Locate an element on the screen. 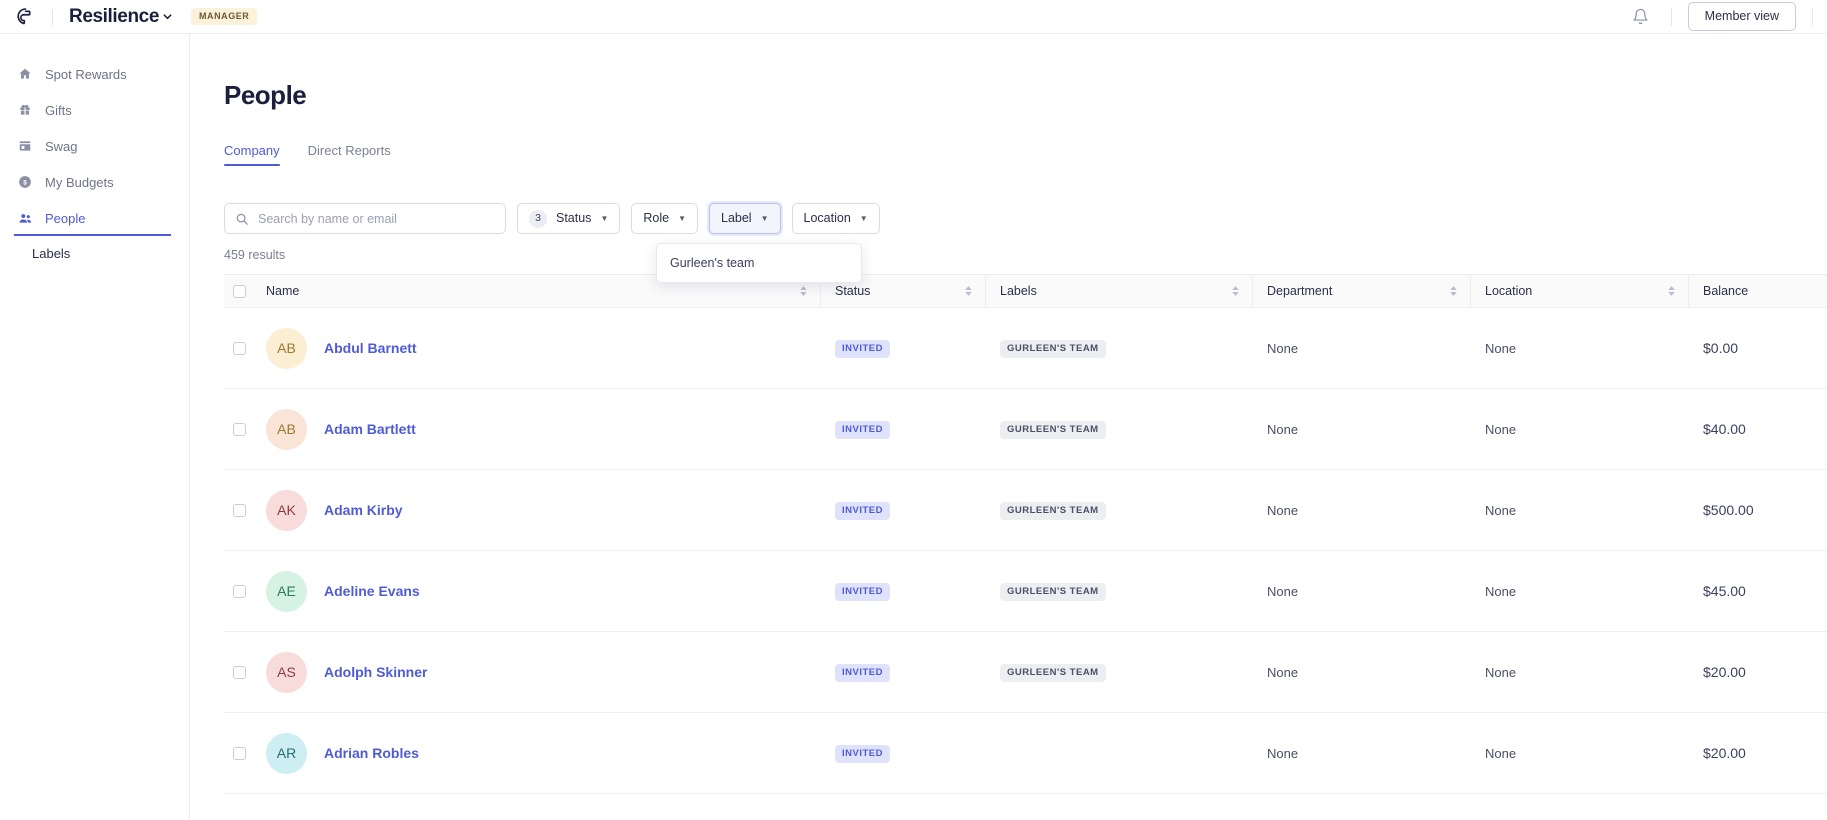 The image size is (1827, 820). balance-cell: $20.00 is located at coordinates (1724, 672).